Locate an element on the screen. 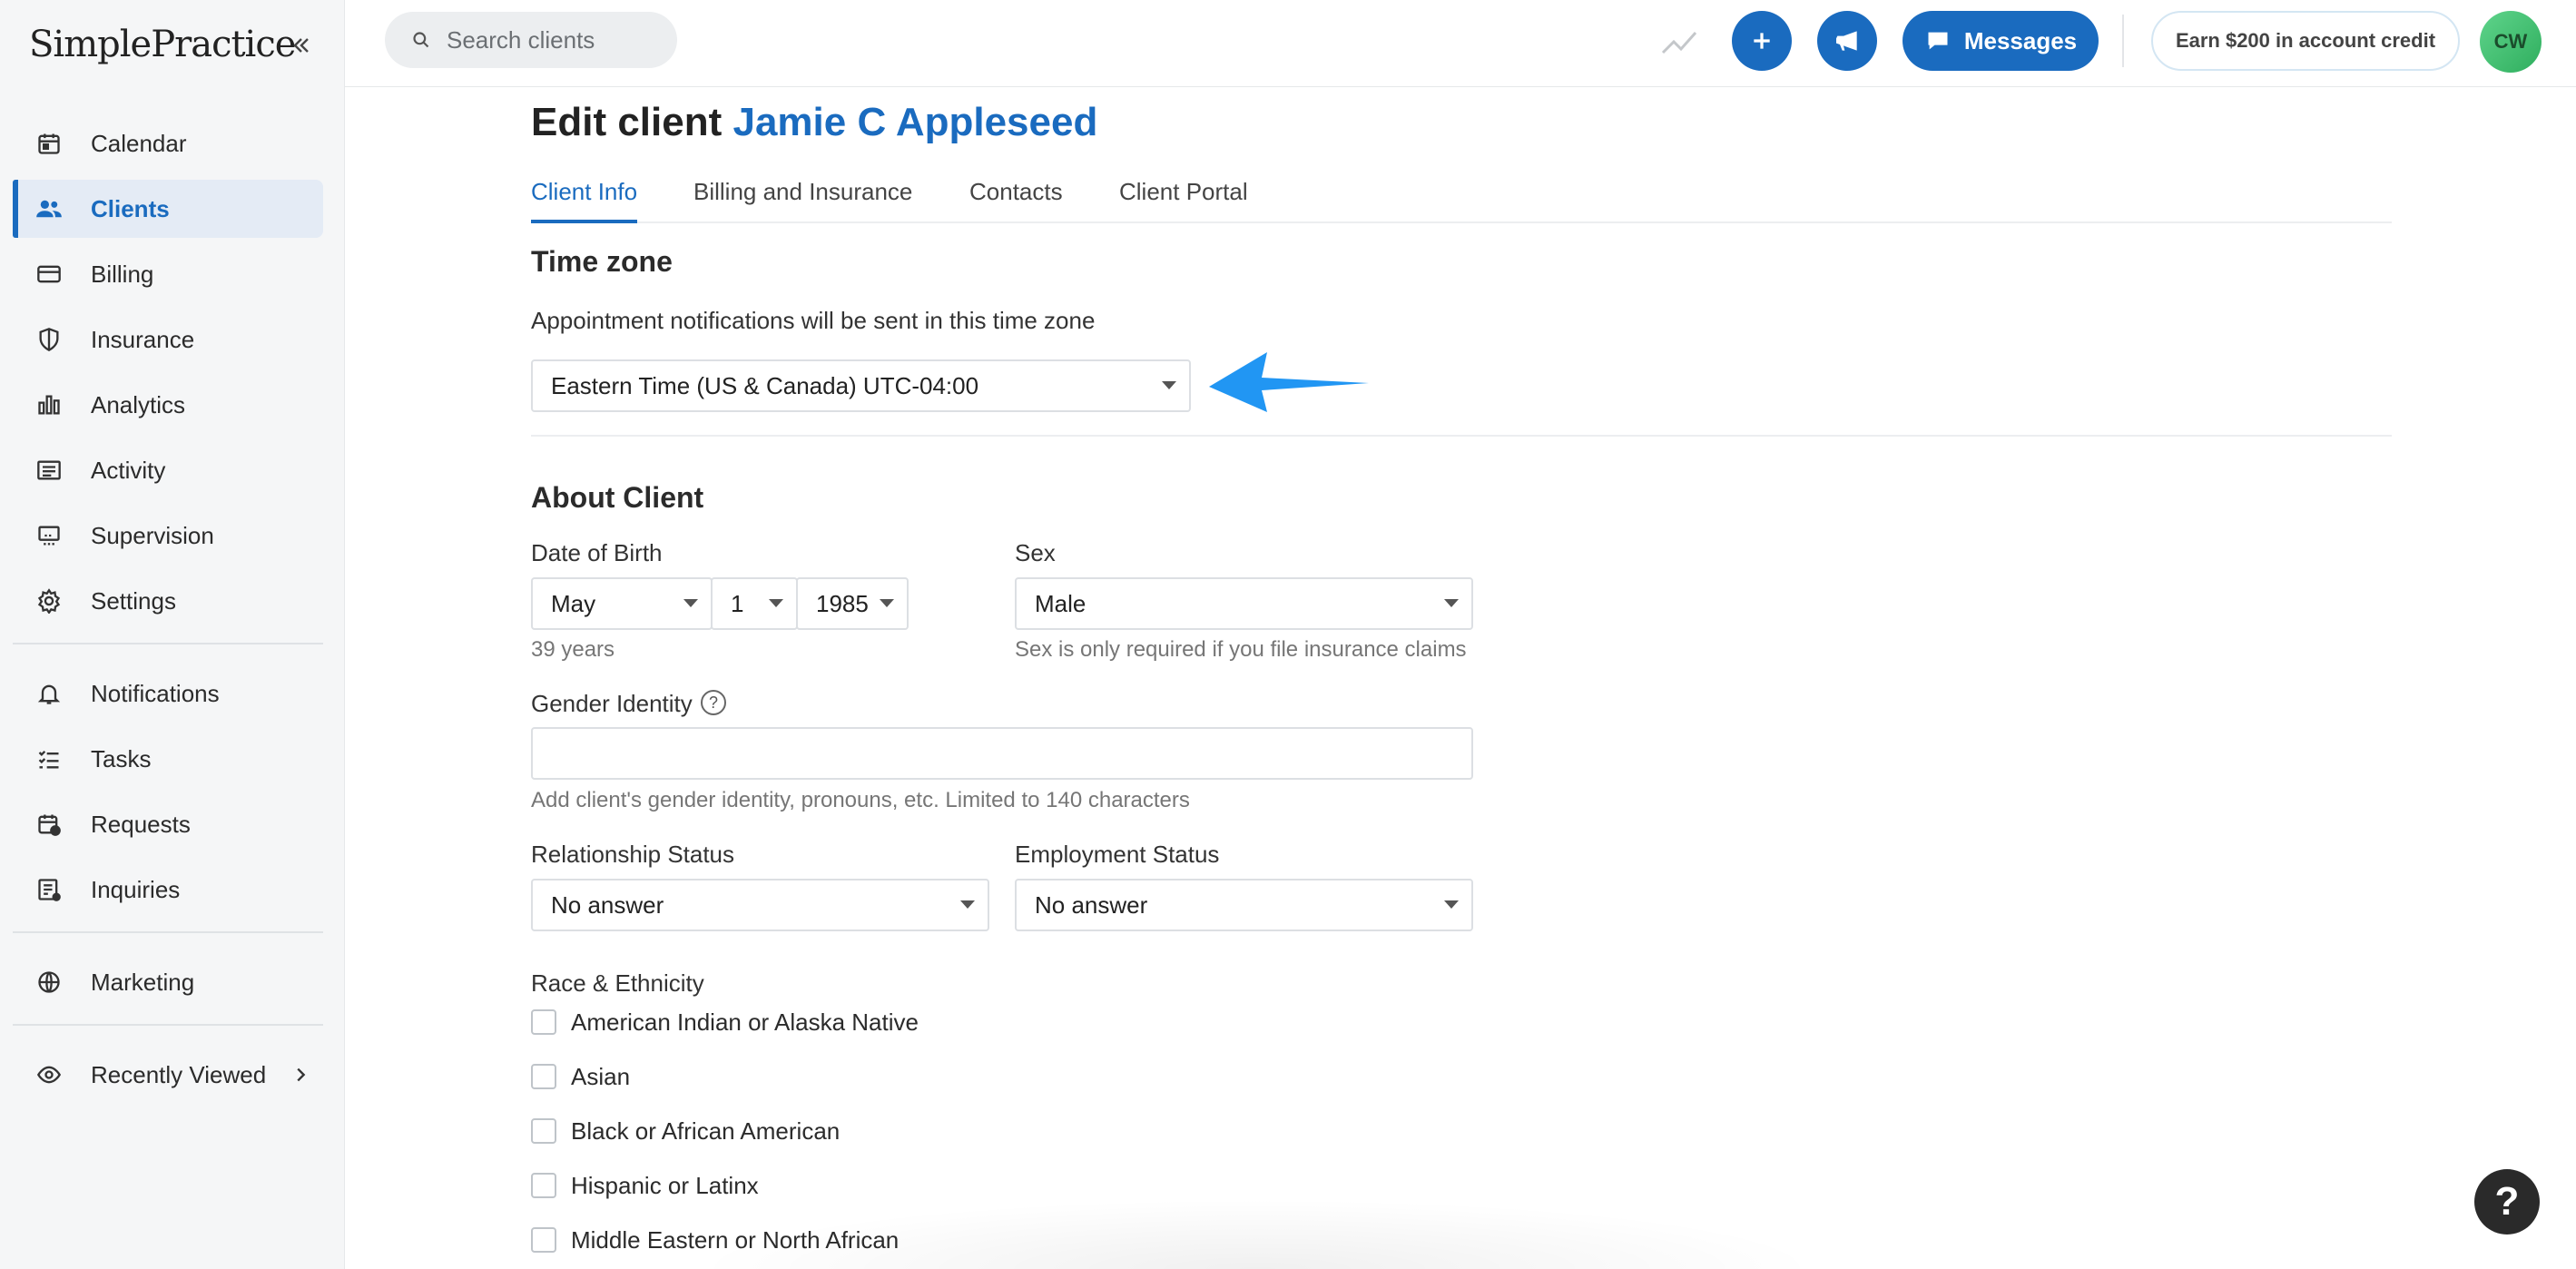 This screenshot has height=1269, width=2576. sidebar-item-calendar: Calendar is located at coordinates (168, 143).